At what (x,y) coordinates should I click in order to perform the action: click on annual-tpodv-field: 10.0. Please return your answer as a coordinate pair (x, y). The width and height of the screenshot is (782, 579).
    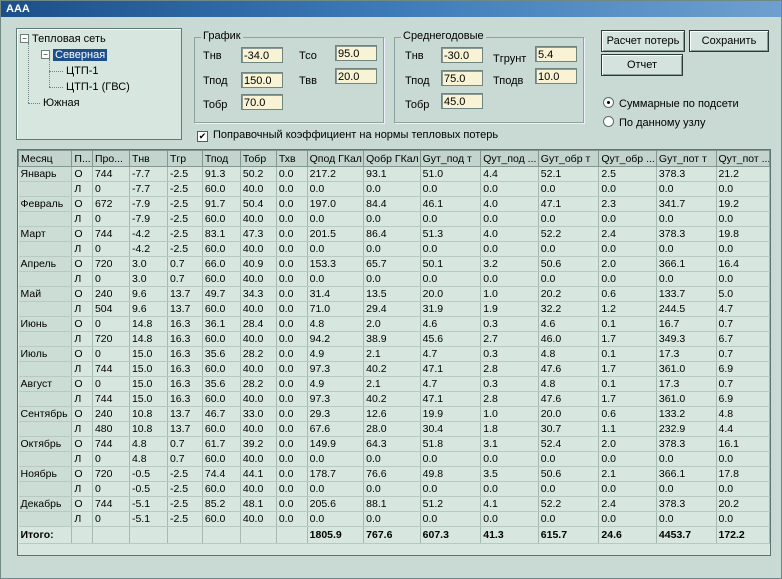
    Looking at the image, I should click on (556, 76).